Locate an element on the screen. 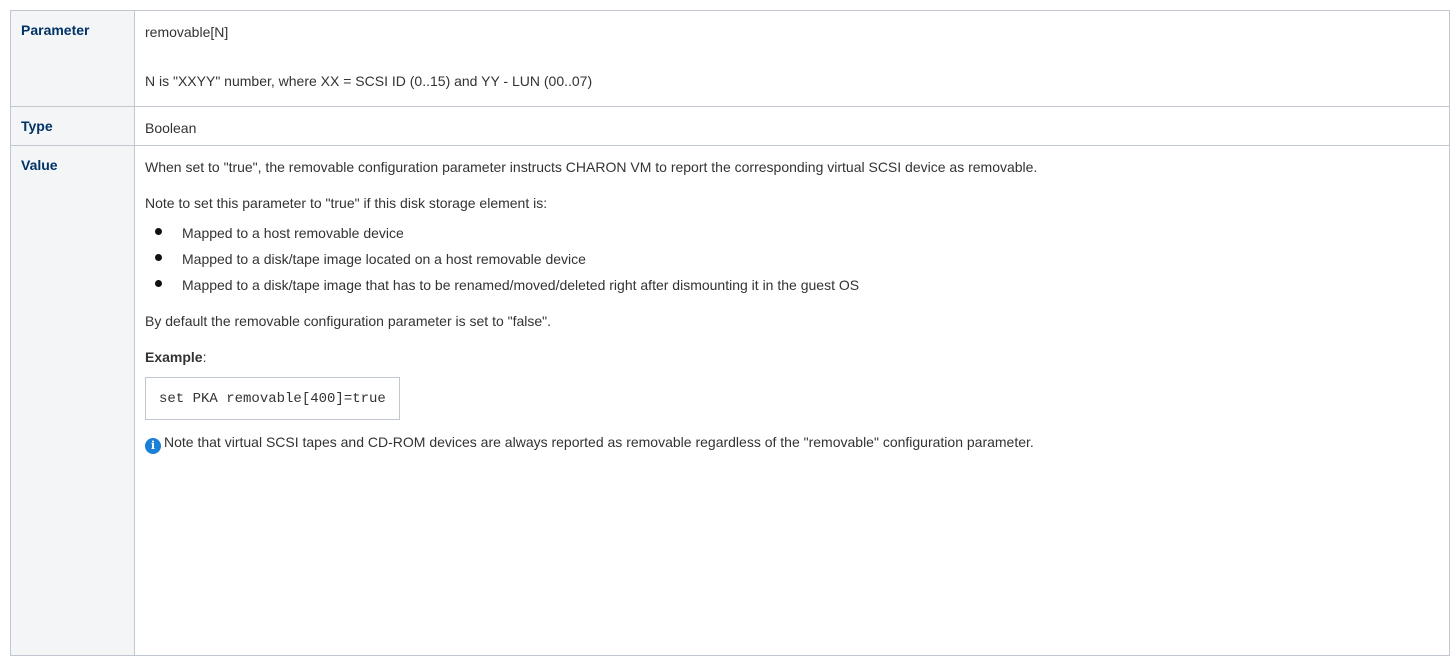  example-heading: Example: is located at coordinates (792, 357).